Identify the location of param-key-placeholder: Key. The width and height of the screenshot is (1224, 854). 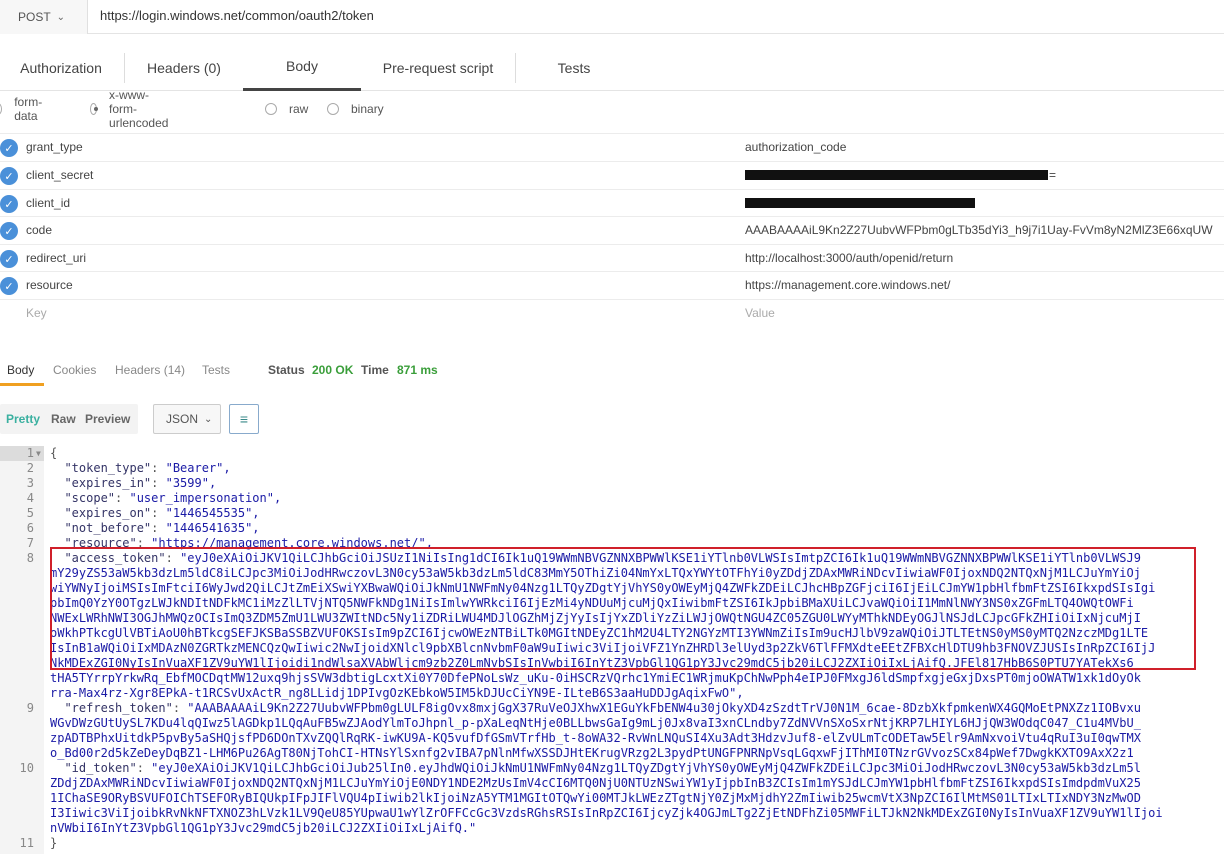
(36, 313).